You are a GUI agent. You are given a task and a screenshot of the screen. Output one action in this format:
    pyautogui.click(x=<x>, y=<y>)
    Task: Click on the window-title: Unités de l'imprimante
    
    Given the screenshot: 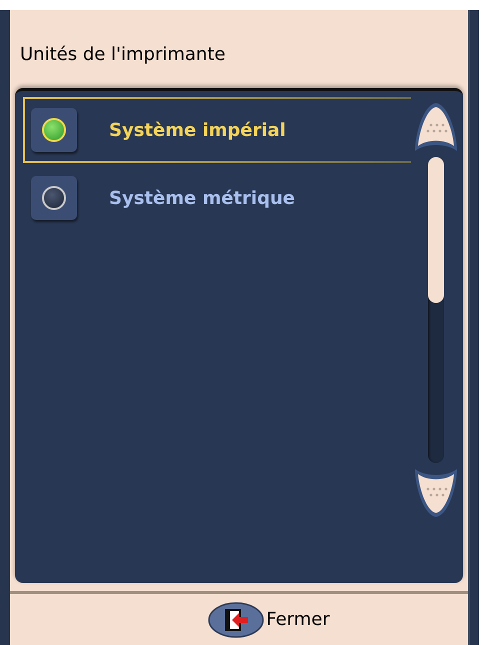 What is the action you would take?
    pyautogui.click(x=123, y=55)
    